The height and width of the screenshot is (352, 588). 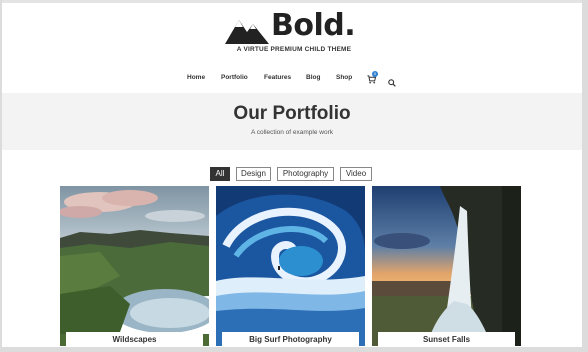 What do you see at coordinates (253, 174) in the screenshot?
I see `filter-design: Design` at bounding box center [253, 174].